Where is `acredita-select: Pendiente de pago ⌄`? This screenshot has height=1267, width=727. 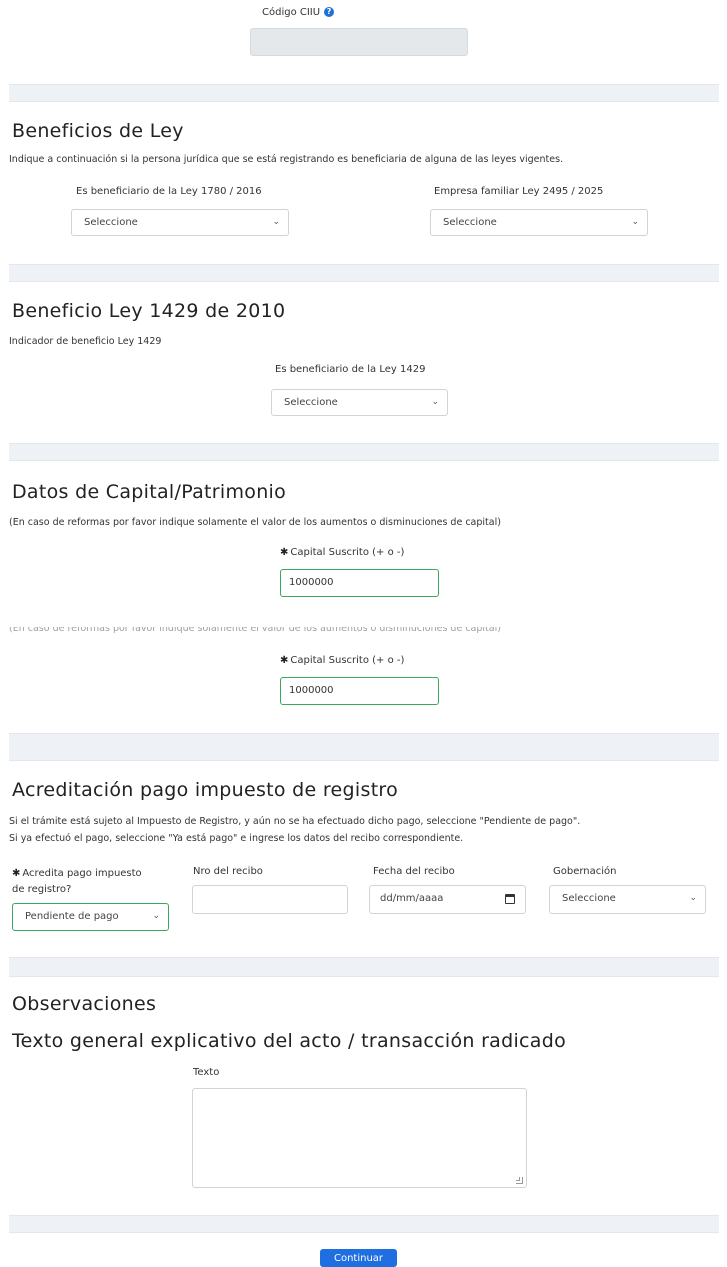
acredita-select: Pendiente de pago ⌄ is located at coordinates (90, 917).